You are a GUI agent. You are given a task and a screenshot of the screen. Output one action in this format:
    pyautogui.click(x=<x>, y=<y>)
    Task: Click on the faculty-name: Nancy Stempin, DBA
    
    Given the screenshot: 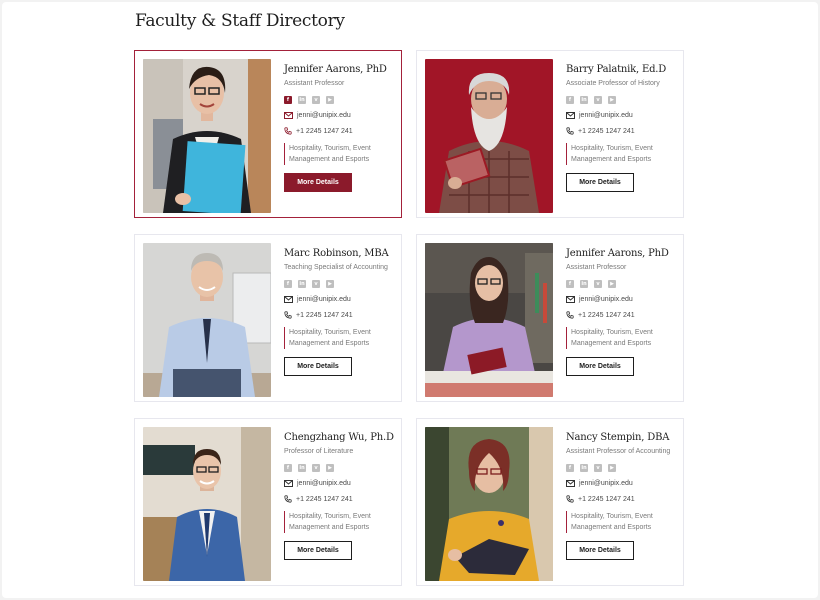 What is the action you would take?
    pyautogui.click(x=618, y=437)
    